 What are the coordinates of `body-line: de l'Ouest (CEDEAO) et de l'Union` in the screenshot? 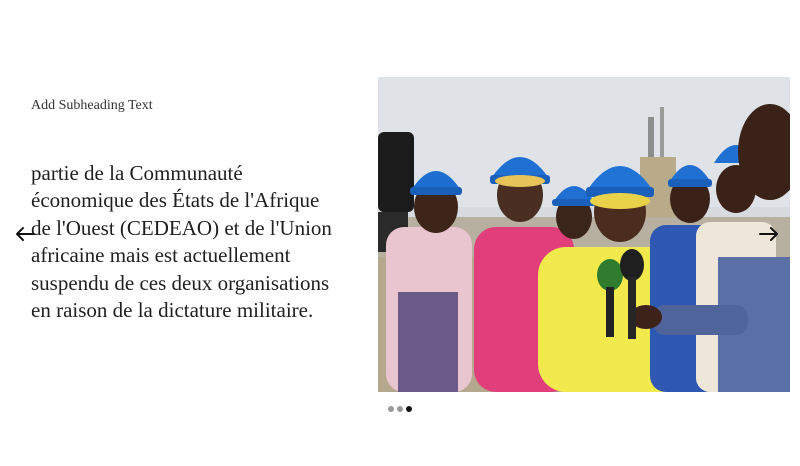 It's located at (181, 227).